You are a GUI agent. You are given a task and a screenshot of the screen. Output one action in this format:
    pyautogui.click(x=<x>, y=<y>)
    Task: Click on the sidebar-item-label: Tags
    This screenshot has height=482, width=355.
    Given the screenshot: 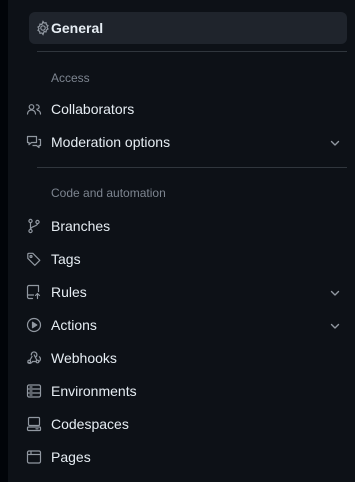 What is the action you would take?
    pyautogui.click(x=66, y=259)
    